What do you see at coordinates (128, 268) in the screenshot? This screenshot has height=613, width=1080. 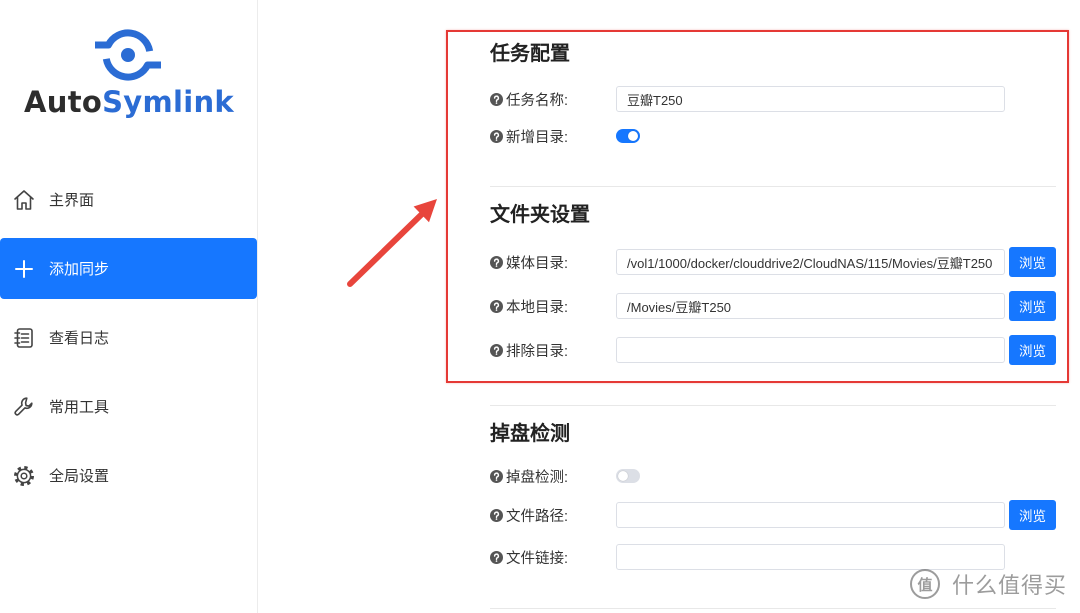 I see `sidebar-item-add-sync: 添加同步` at bounding box center [128, 268].